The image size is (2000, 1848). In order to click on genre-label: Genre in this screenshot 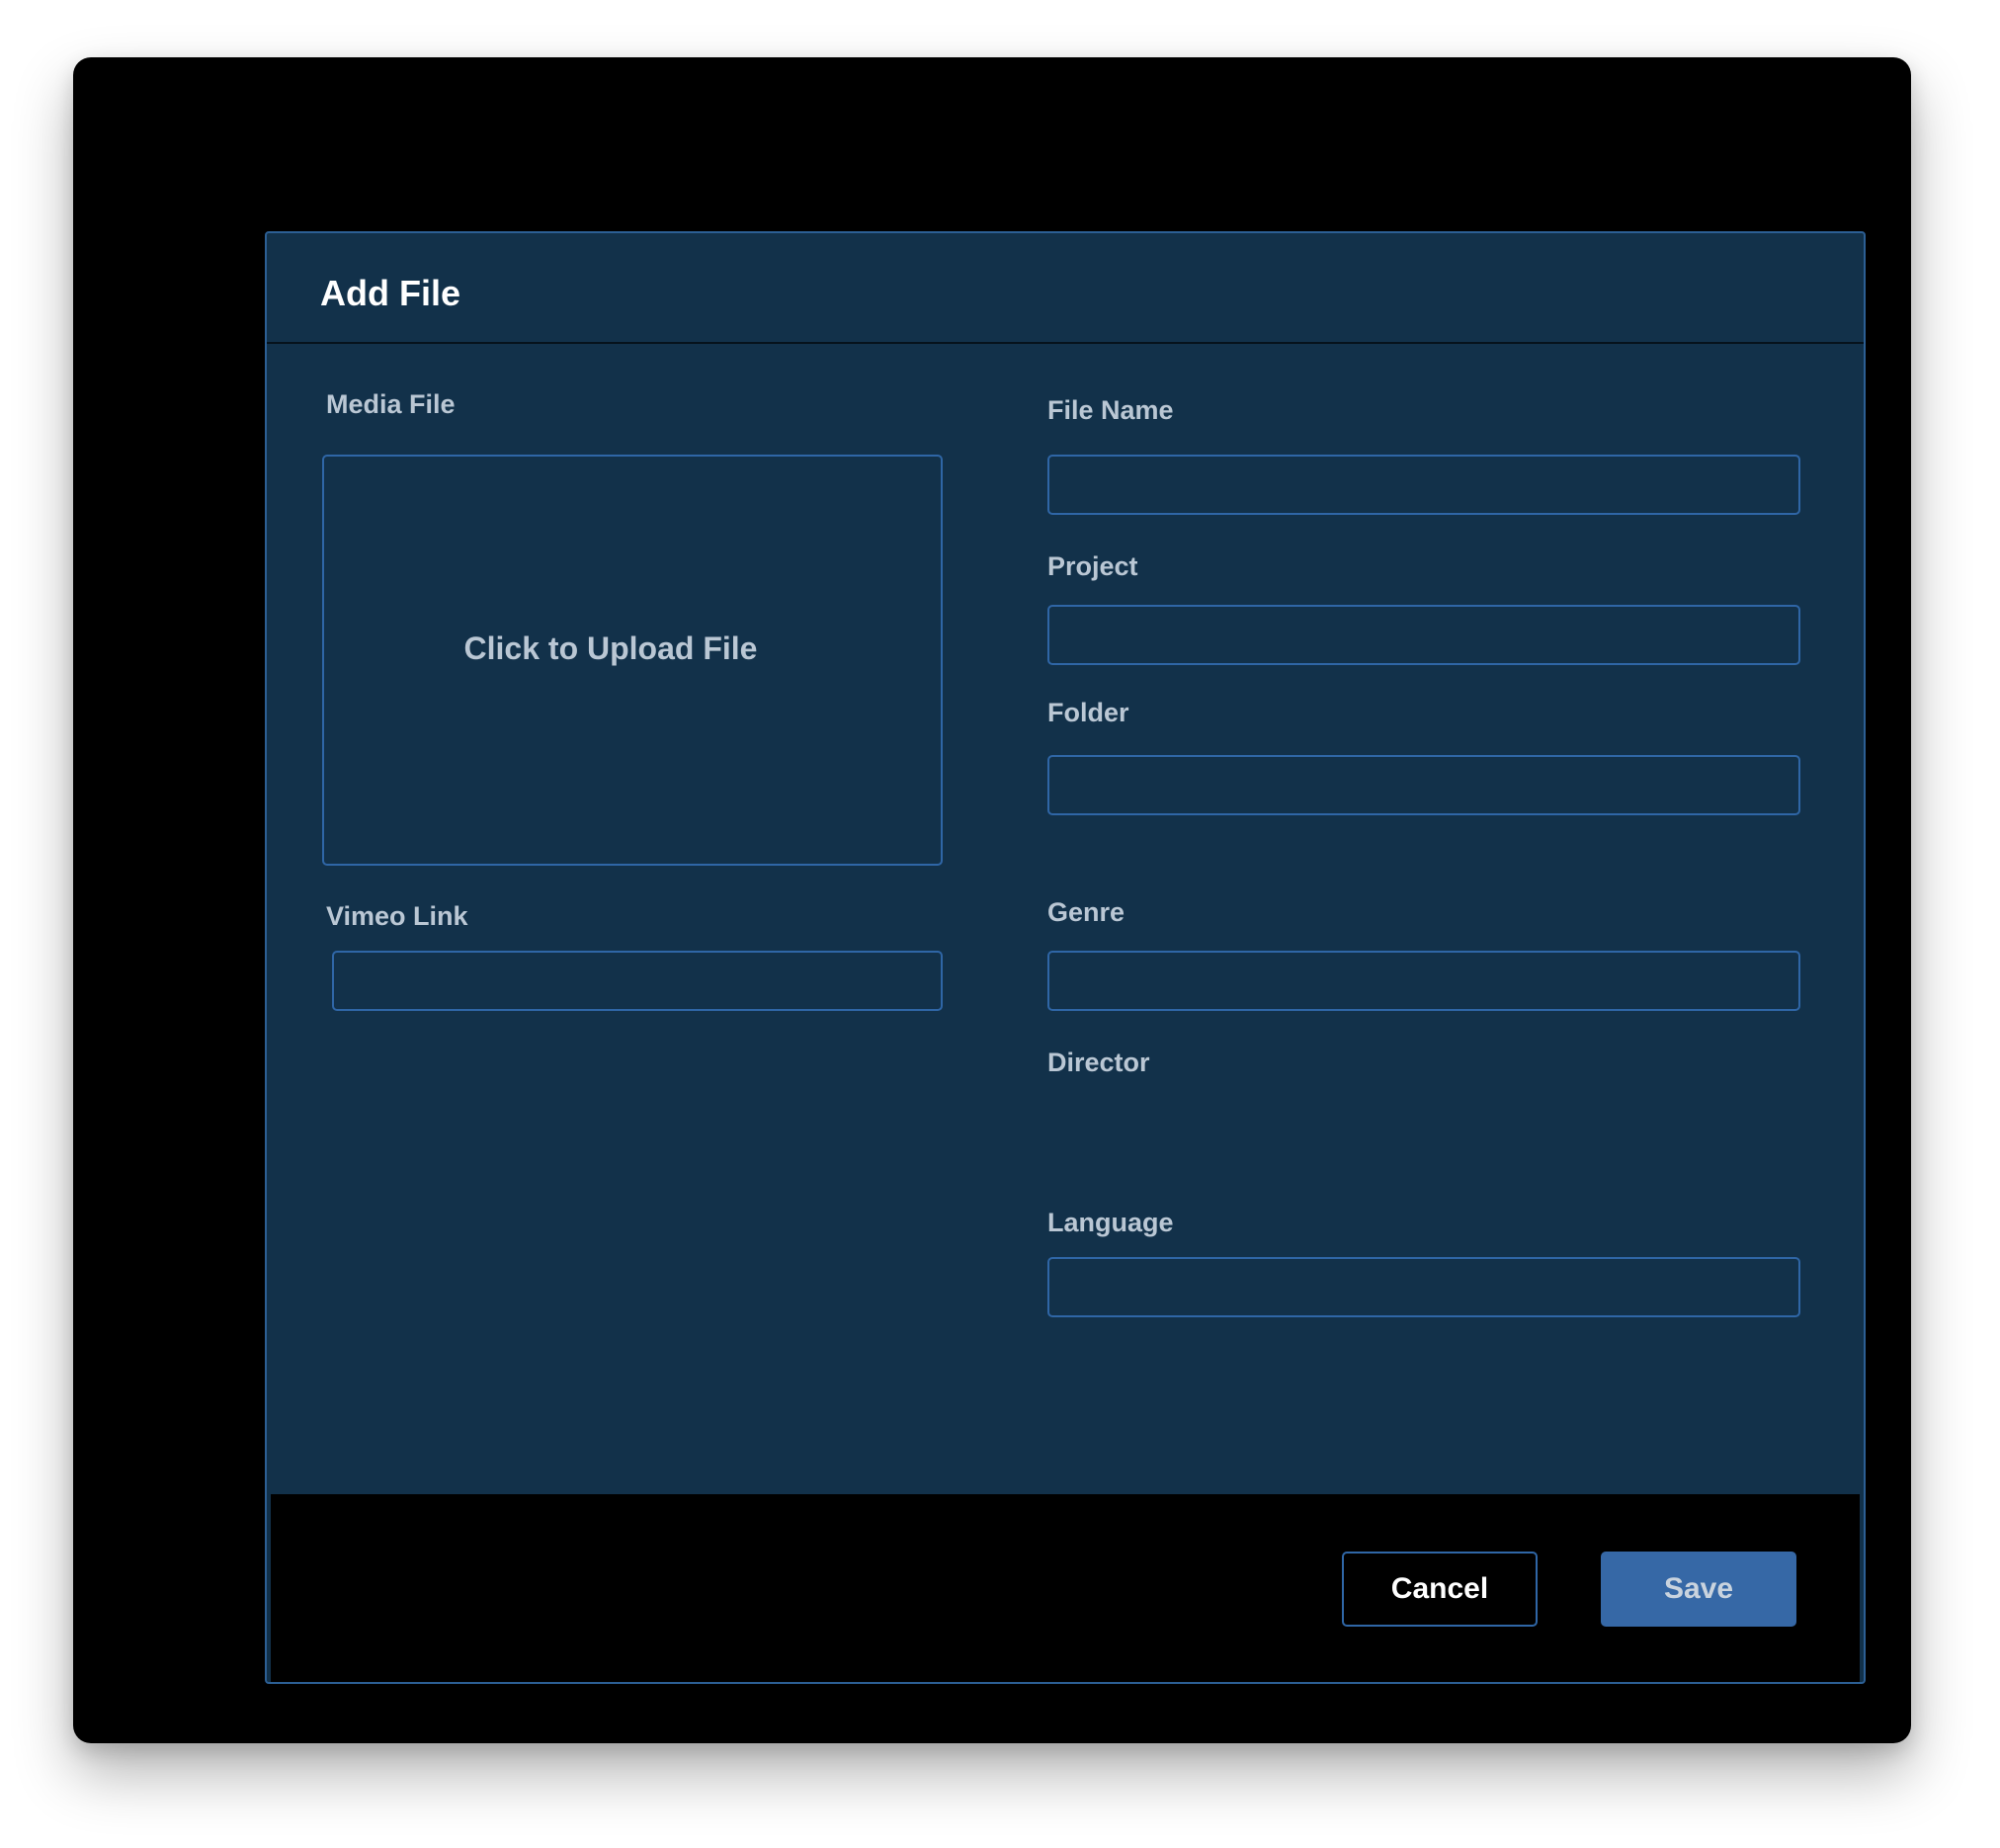, I will do `click(1086, 912)`.